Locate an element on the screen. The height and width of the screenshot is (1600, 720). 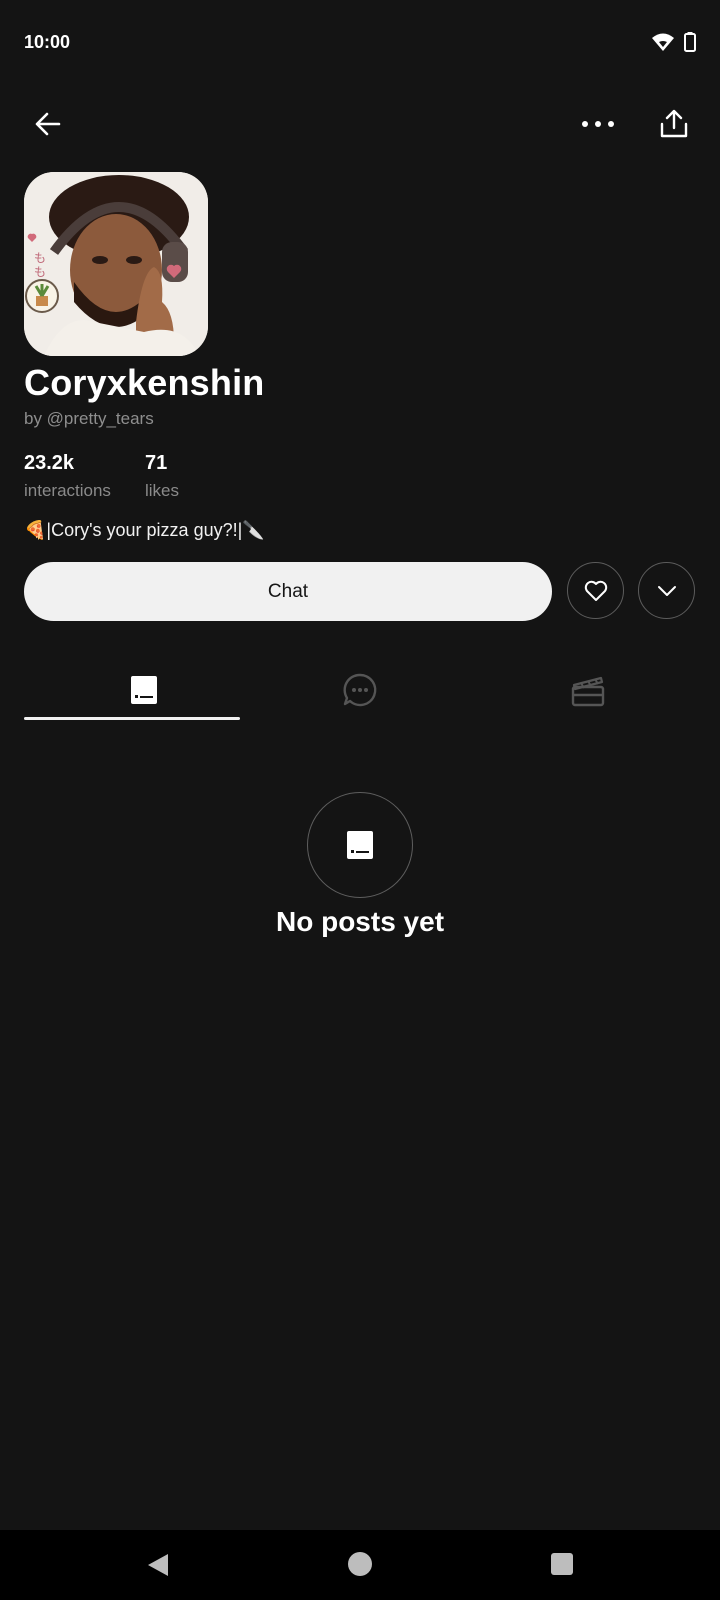
empty-state-icon-circle is located at coordinates (360, 845).